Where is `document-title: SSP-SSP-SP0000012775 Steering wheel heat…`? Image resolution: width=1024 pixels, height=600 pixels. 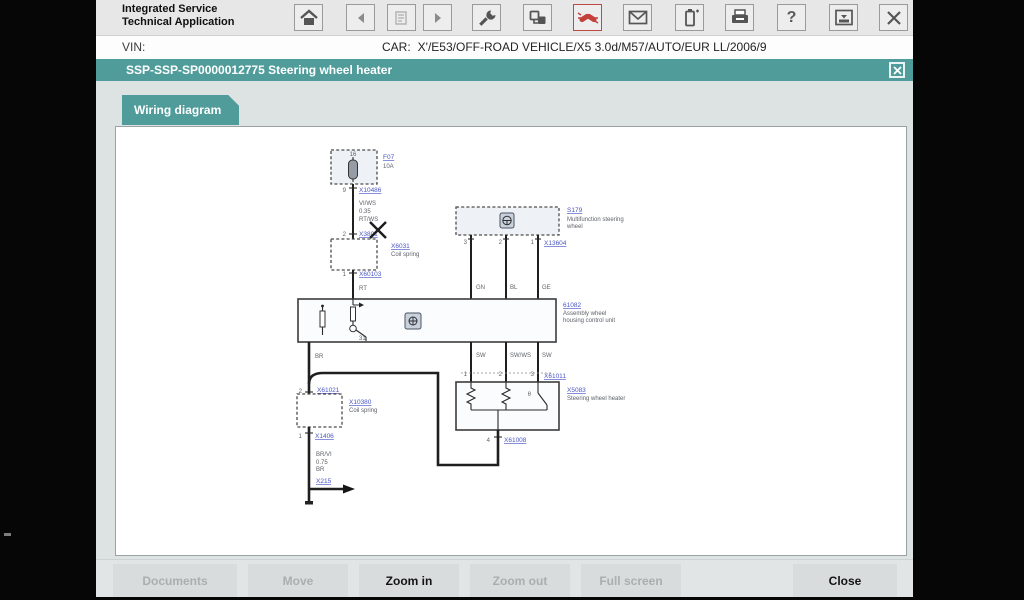 document-title: SSP-SSP-SP0000012775 Steering wheel heat… is located at coordinates (259, 70).